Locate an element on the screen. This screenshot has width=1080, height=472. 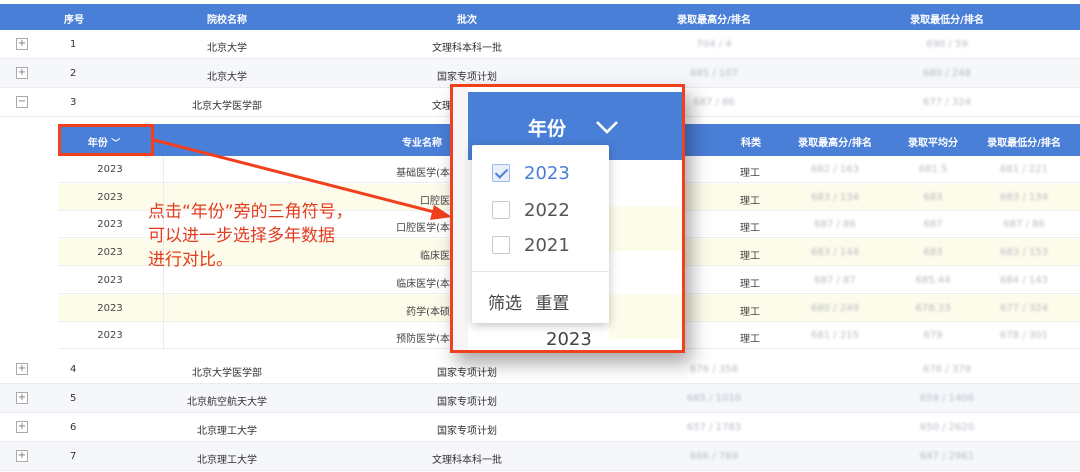
filter-button: 筛选 is located at coordinates (505, 304).